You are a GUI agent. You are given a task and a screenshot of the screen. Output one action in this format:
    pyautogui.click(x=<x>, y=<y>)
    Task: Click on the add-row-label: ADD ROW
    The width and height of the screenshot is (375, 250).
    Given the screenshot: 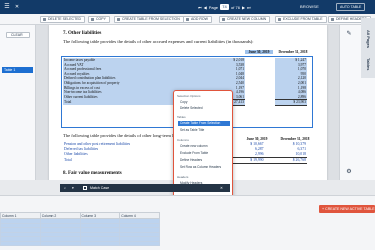 What is the action you would take?
    pyautogui.click(x=199, y=19)
    